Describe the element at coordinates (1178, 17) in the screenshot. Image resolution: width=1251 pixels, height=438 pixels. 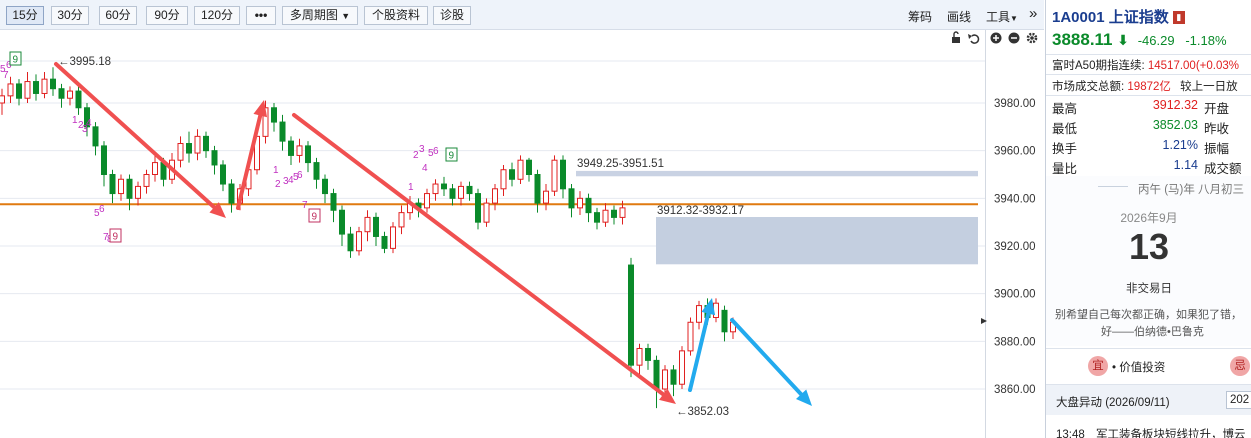
I see `stock-flag-icon: ▮` at that location.